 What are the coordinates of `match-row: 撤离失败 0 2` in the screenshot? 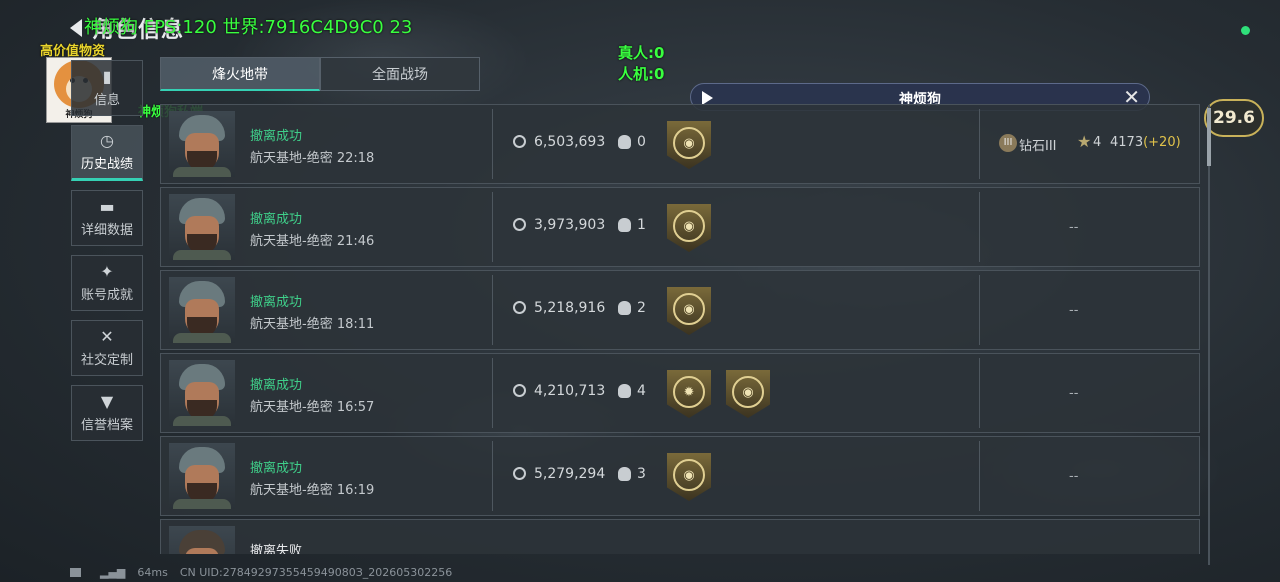 It's located at (680, 536).